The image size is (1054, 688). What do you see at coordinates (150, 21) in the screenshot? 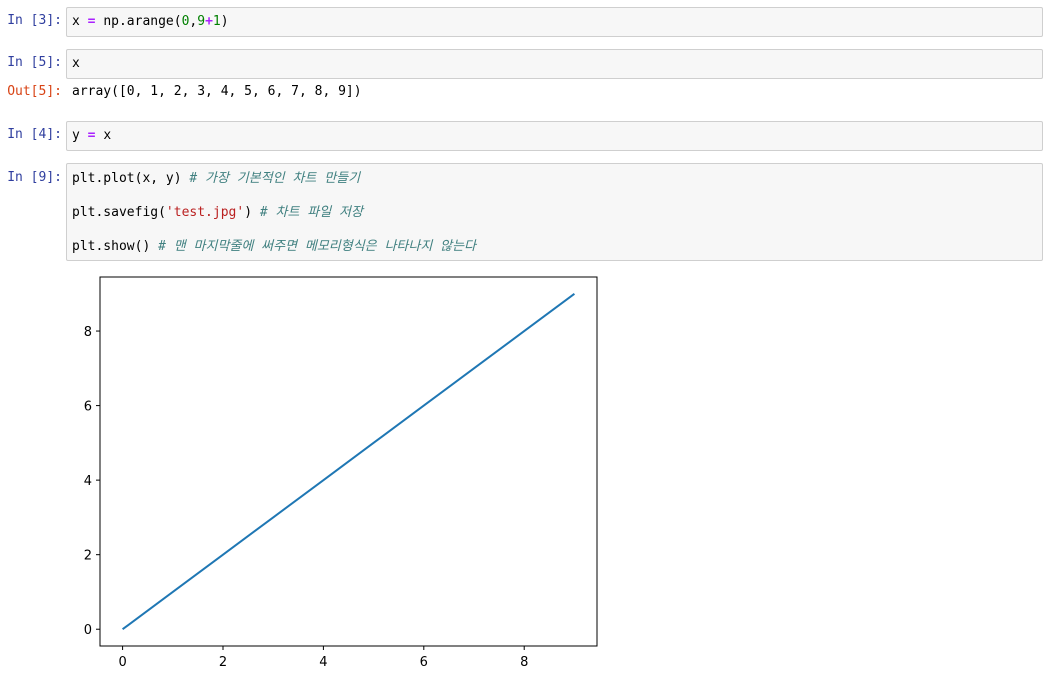
I see `code-line: x = np.arange(0,9+1)` at bounding box center [150, 21].